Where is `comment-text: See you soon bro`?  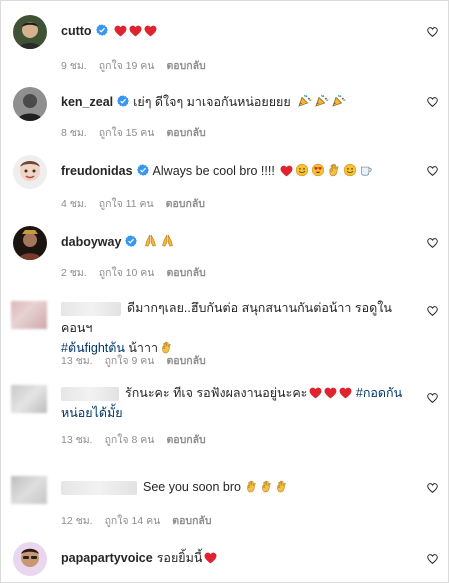
comment-text: See you soon bro is located at coordinates (192, 487).